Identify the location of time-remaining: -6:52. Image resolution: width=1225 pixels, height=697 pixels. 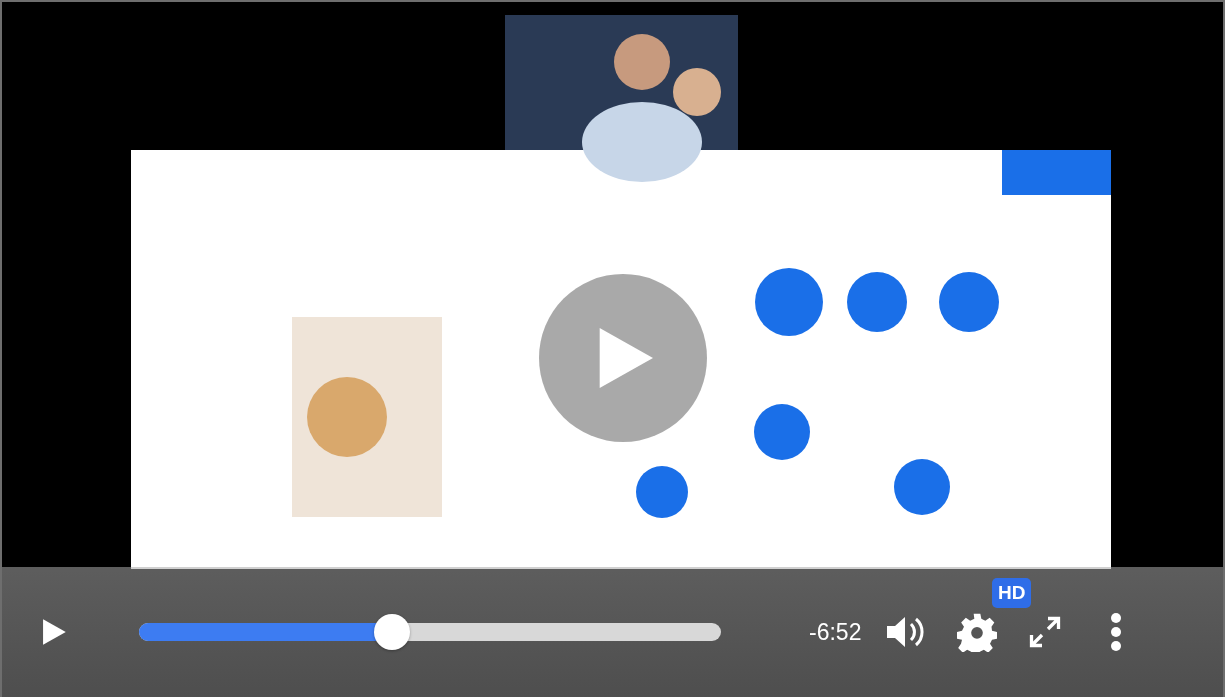
(835, 632).